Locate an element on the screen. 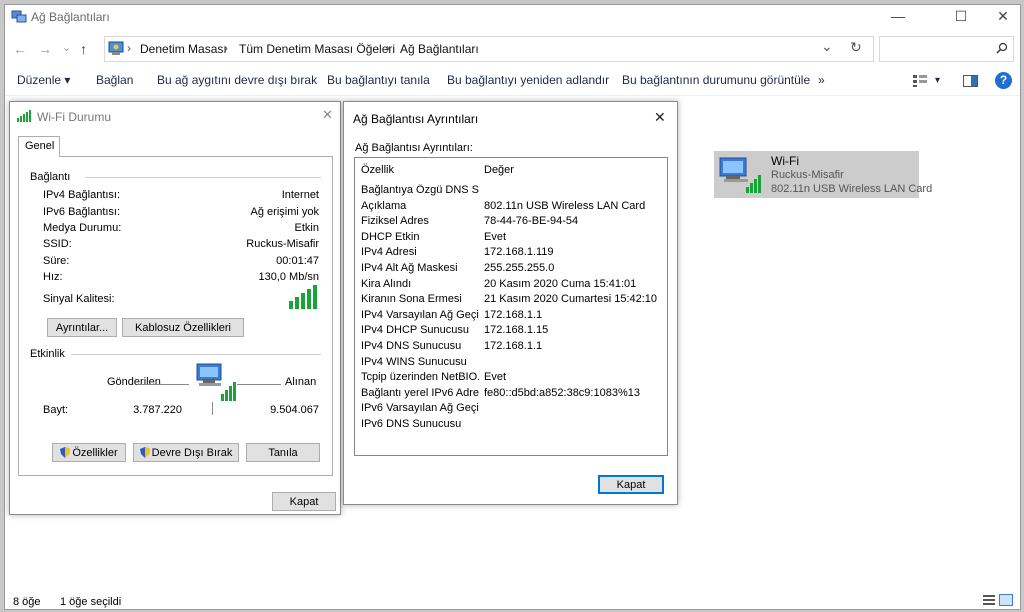  details-row-property: IPv4 Alt Ağ Maskesi is located at coordinates (409, 268).